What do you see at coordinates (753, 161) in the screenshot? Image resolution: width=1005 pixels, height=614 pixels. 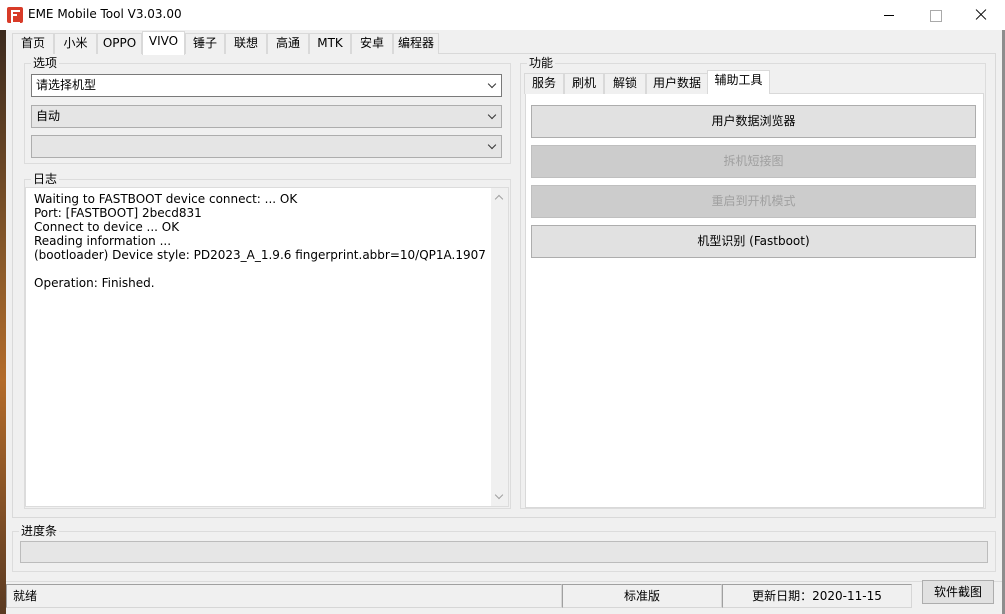 I see `teardown-short-diagram-button: 拆机短接图` at bounding box center [753, 161].